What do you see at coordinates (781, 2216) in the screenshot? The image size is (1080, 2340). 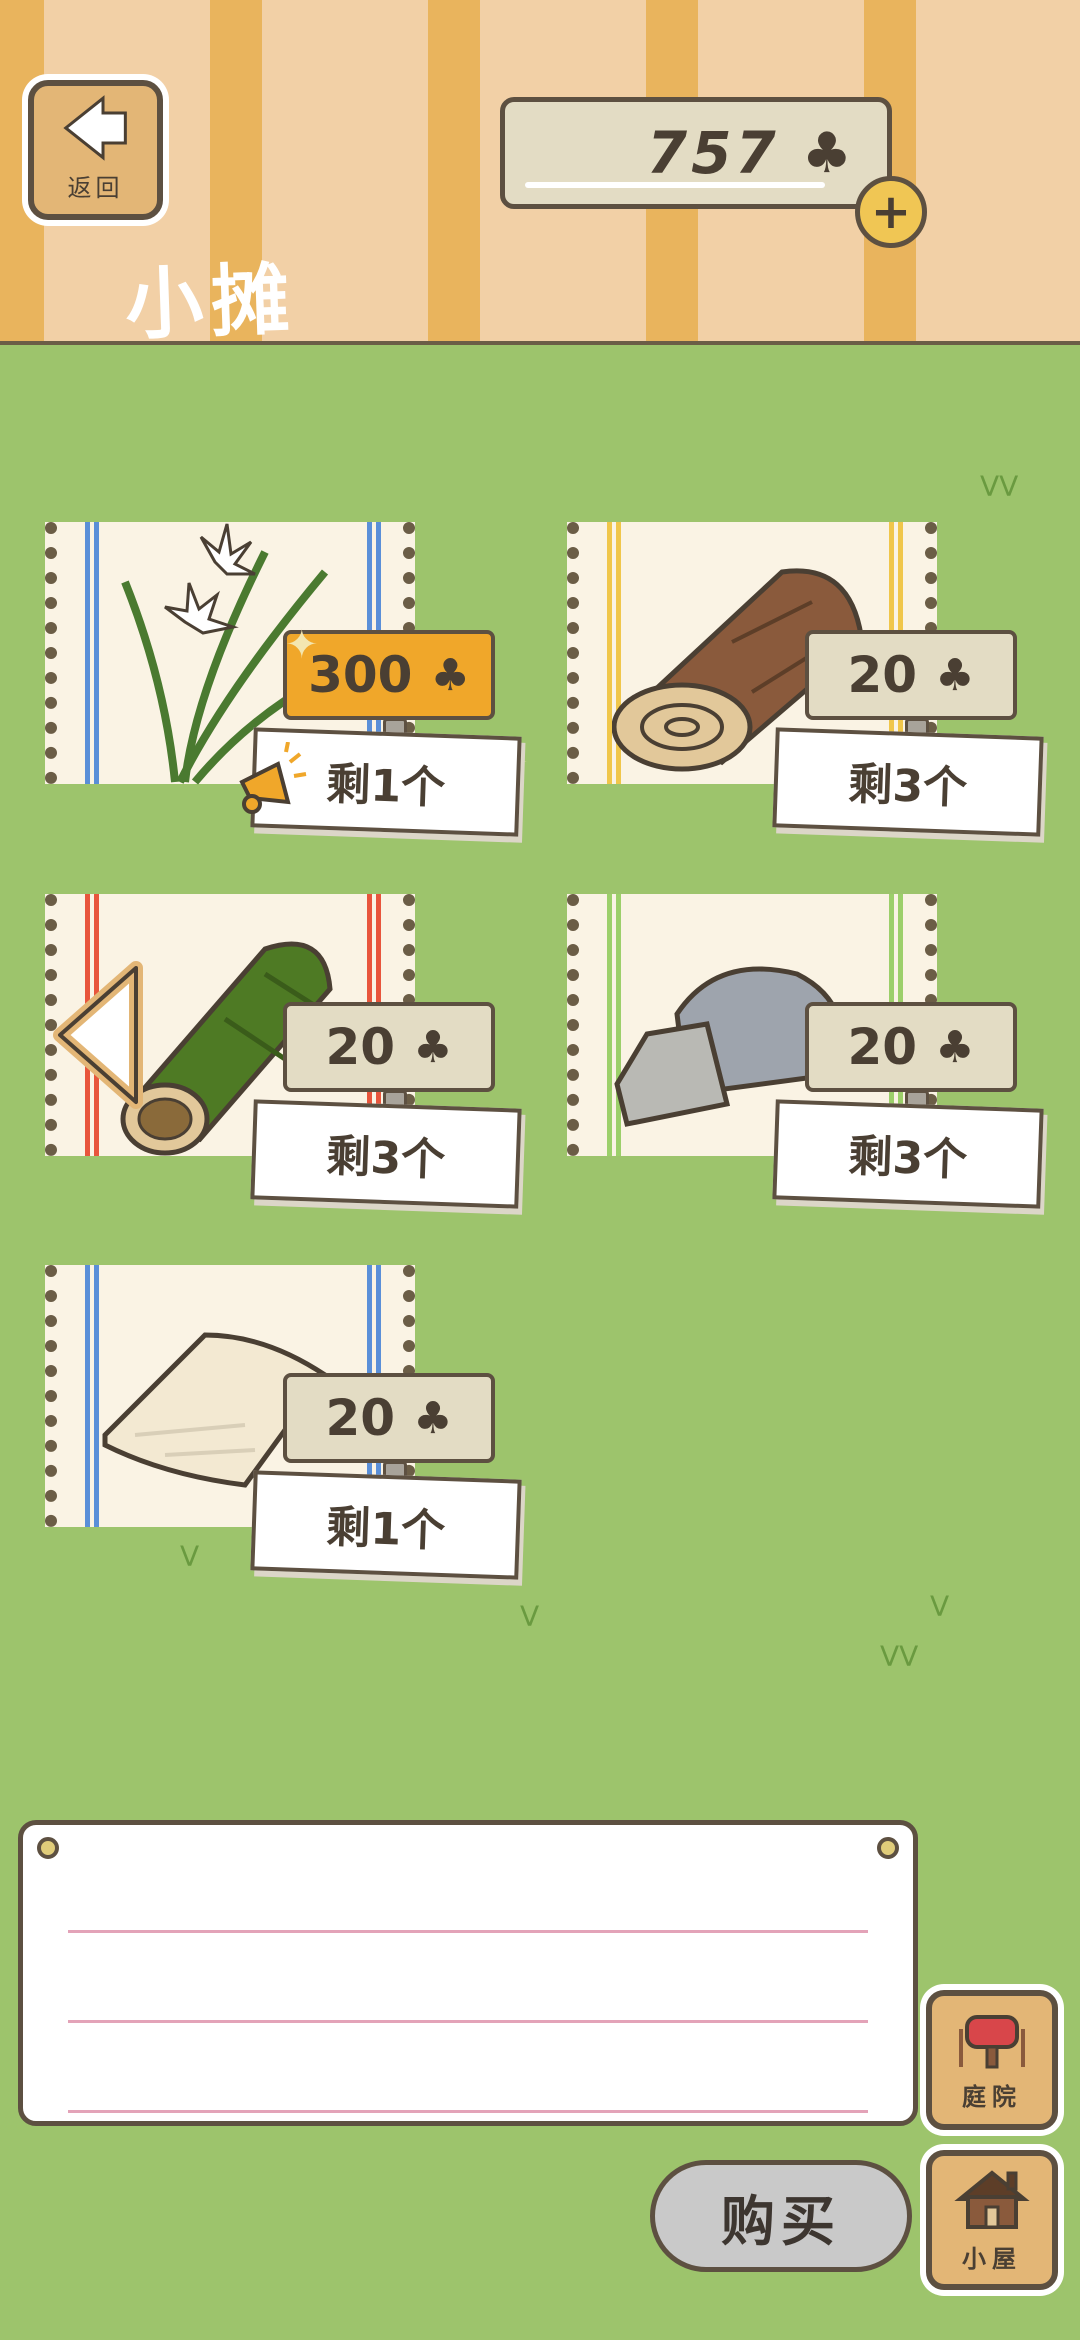 I see `buy-button: 购买` at bounding box center [781, 2216].